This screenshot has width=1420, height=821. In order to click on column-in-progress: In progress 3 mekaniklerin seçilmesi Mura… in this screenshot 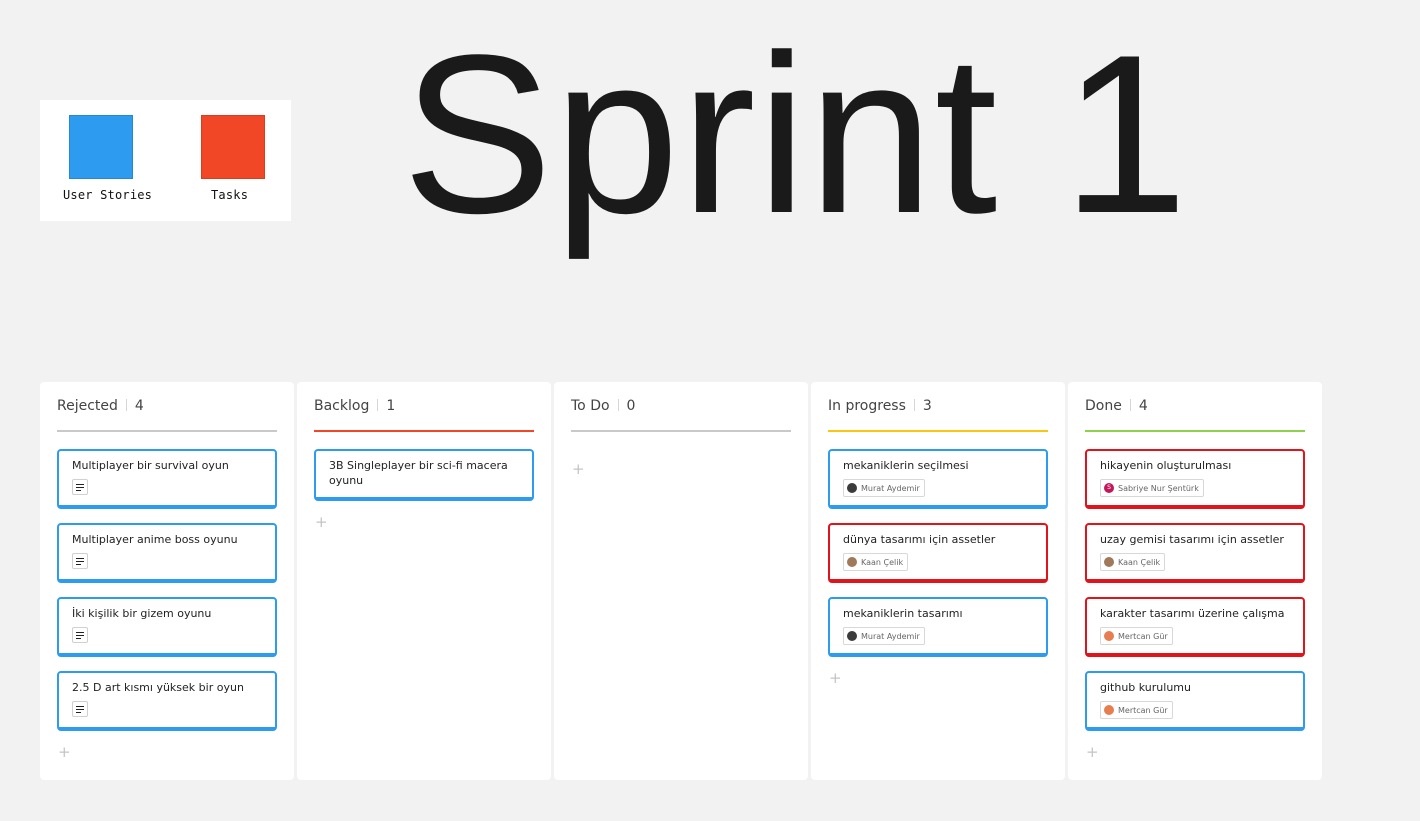, I will do `click(938, 581)`.